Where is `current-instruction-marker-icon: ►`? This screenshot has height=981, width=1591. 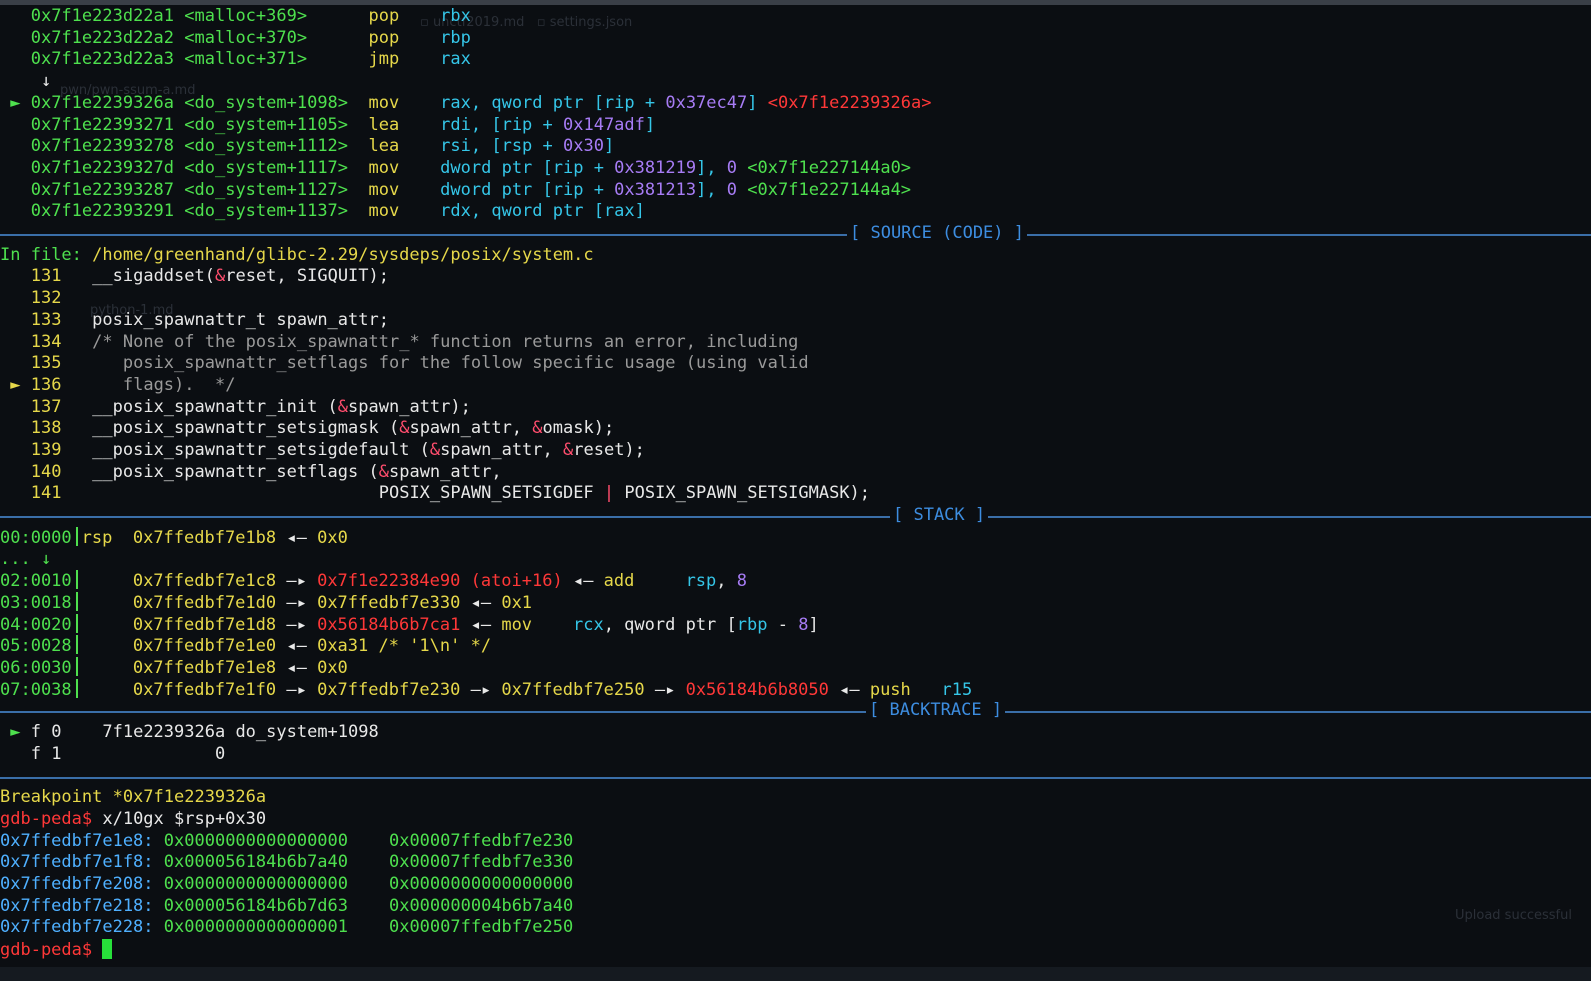 current-instruction-marker-icon: ► is located at coordinates (15, 102).